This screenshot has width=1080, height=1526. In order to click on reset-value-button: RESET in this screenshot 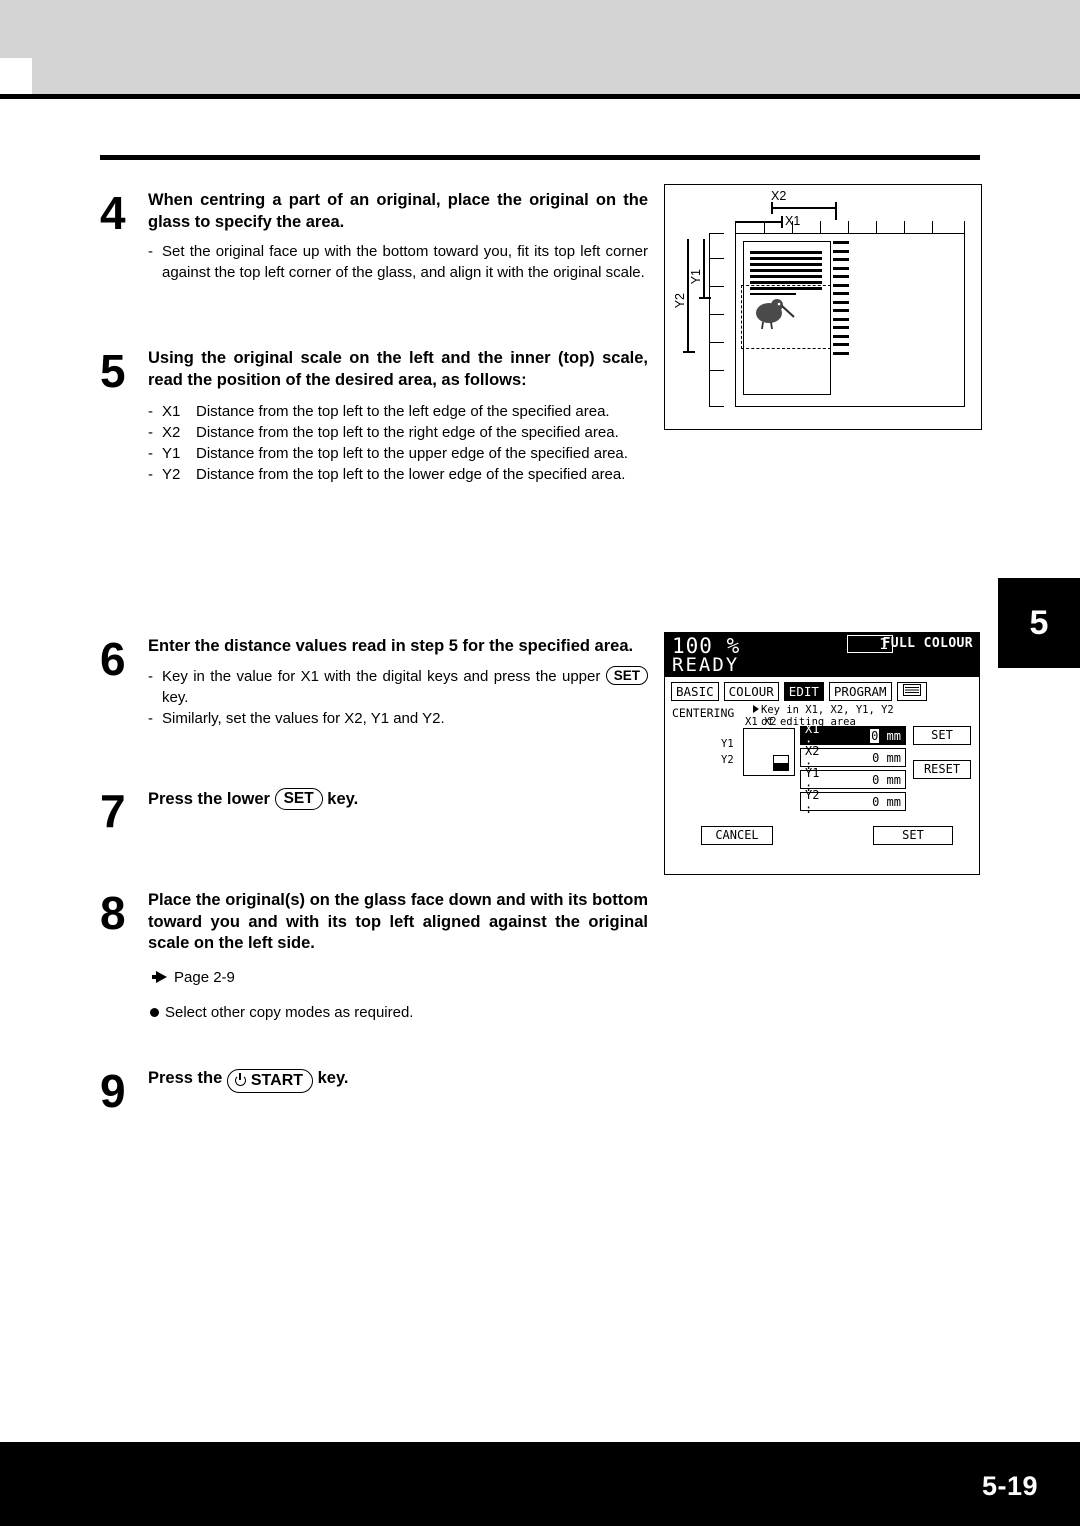, I will do `click(942, 769)`.